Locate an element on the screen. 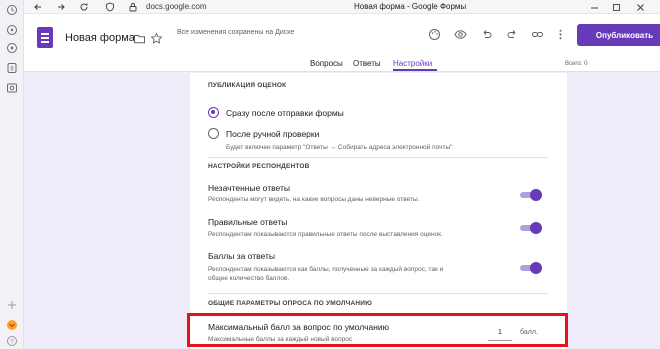 This screenshot has width=660, height=349. address-bar: docs.google.com is located at coordinates (176, 6).